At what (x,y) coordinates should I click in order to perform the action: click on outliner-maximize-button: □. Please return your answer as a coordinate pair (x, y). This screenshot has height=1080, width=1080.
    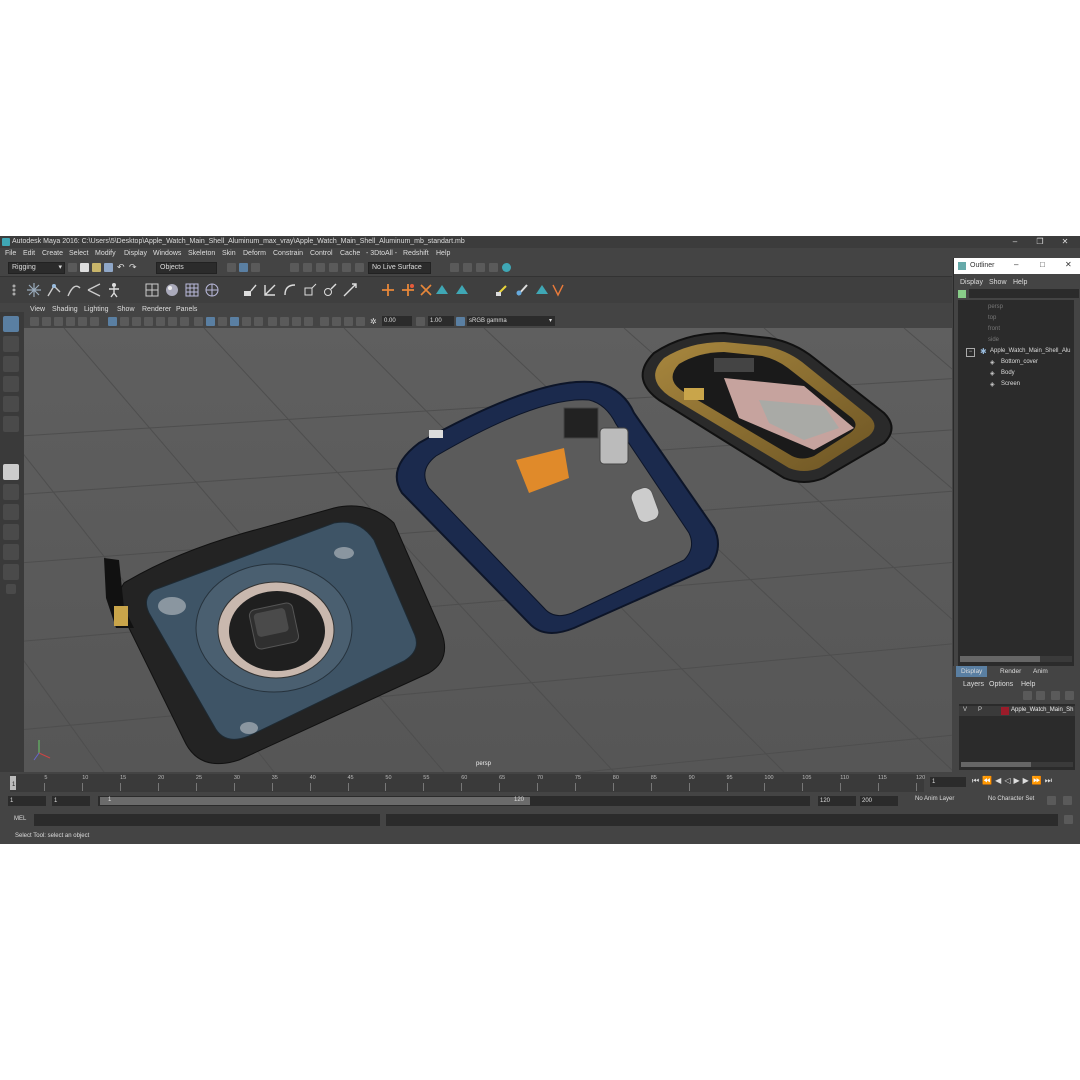
    Looking at the image, I should click on (1042, 264).